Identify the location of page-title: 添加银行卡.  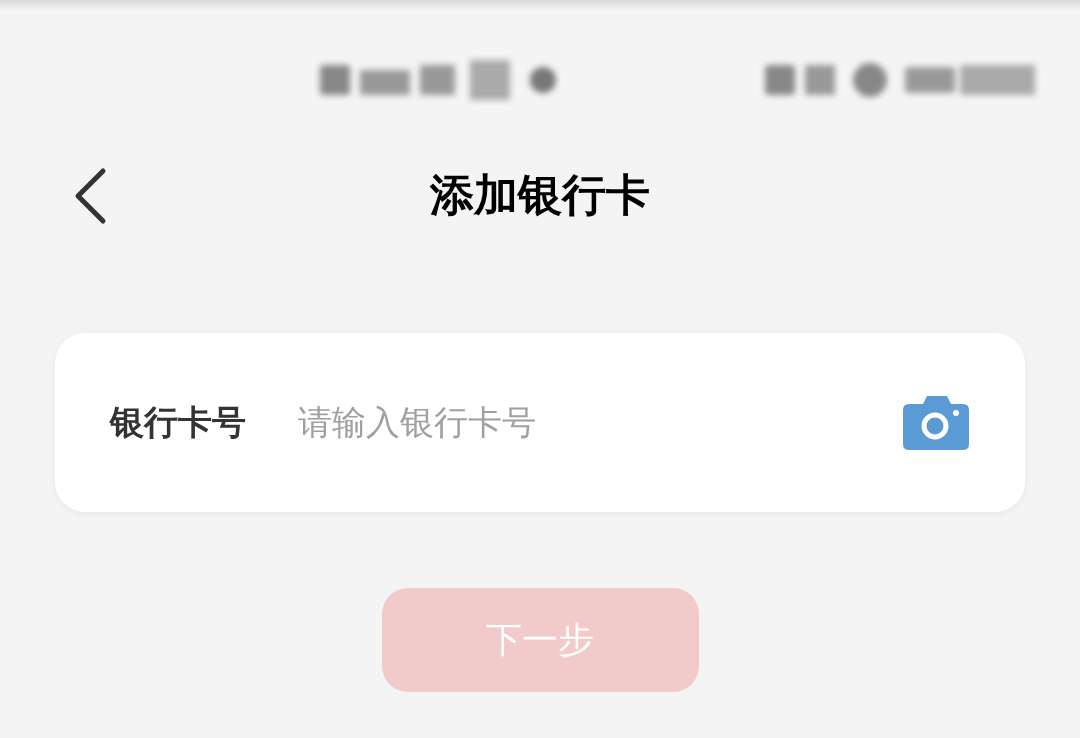
(540, 195).